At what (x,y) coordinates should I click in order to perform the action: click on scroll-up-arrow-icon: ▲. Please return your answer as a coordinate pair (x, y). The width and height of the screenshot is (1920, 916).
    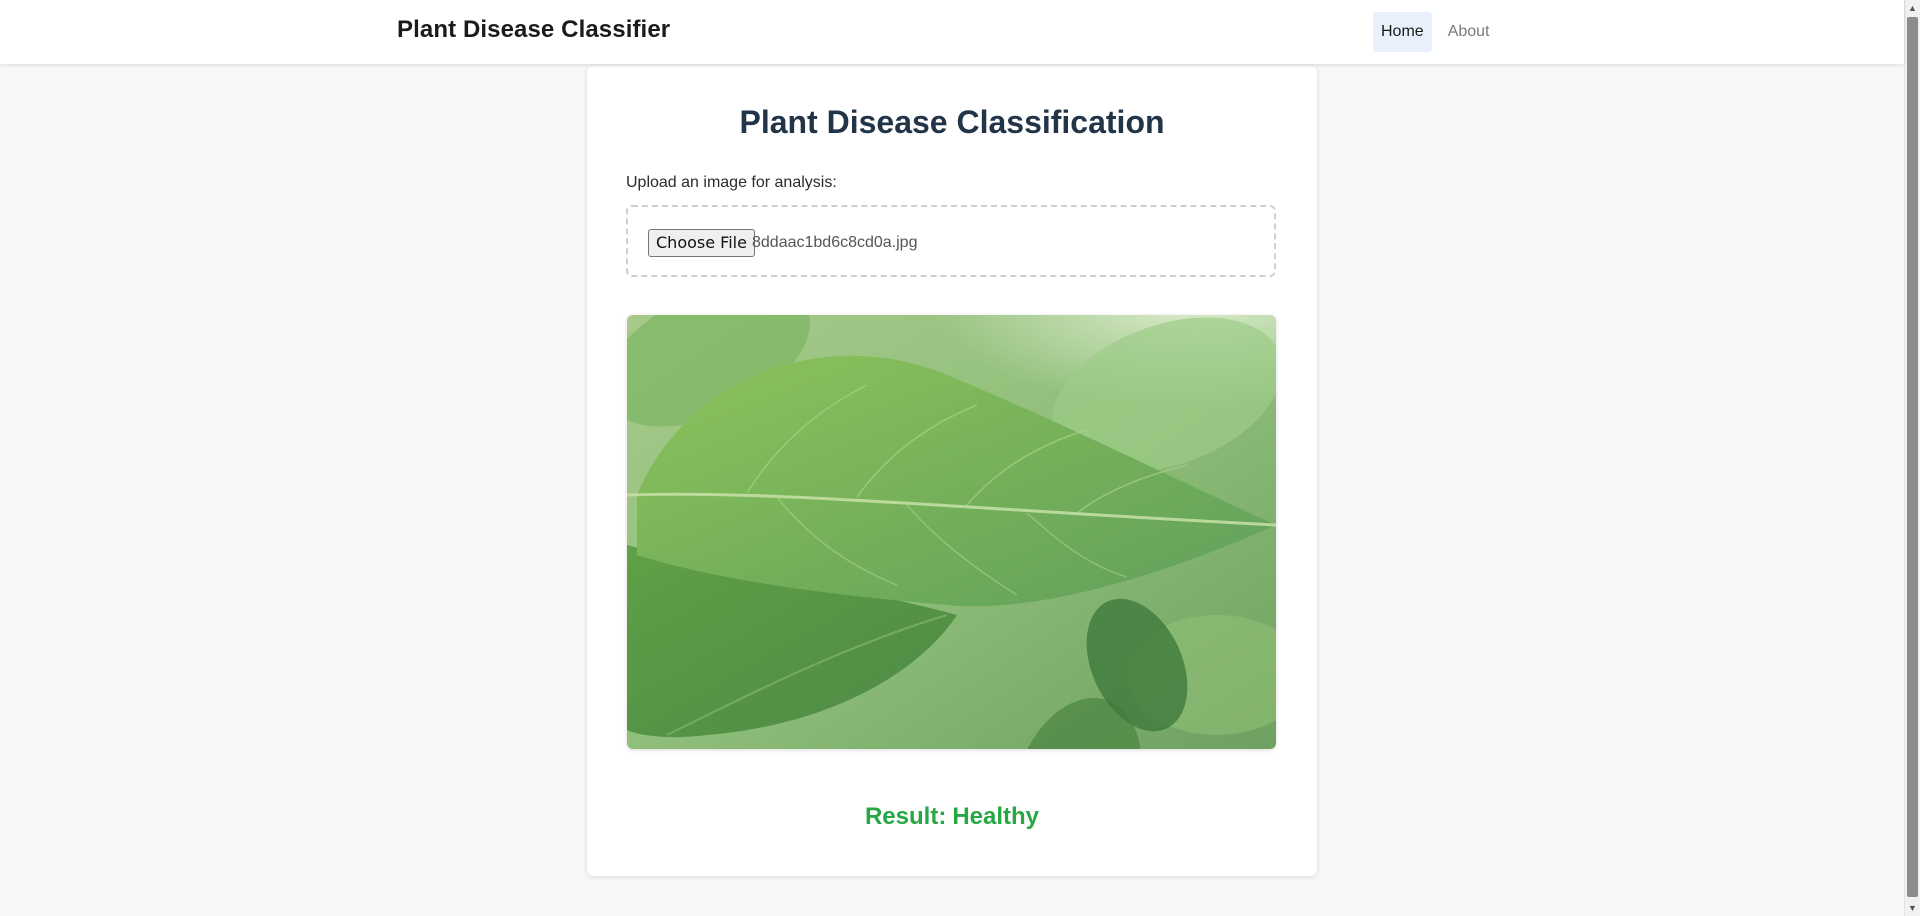
    Looking at the image, I should click on (1912, 8).